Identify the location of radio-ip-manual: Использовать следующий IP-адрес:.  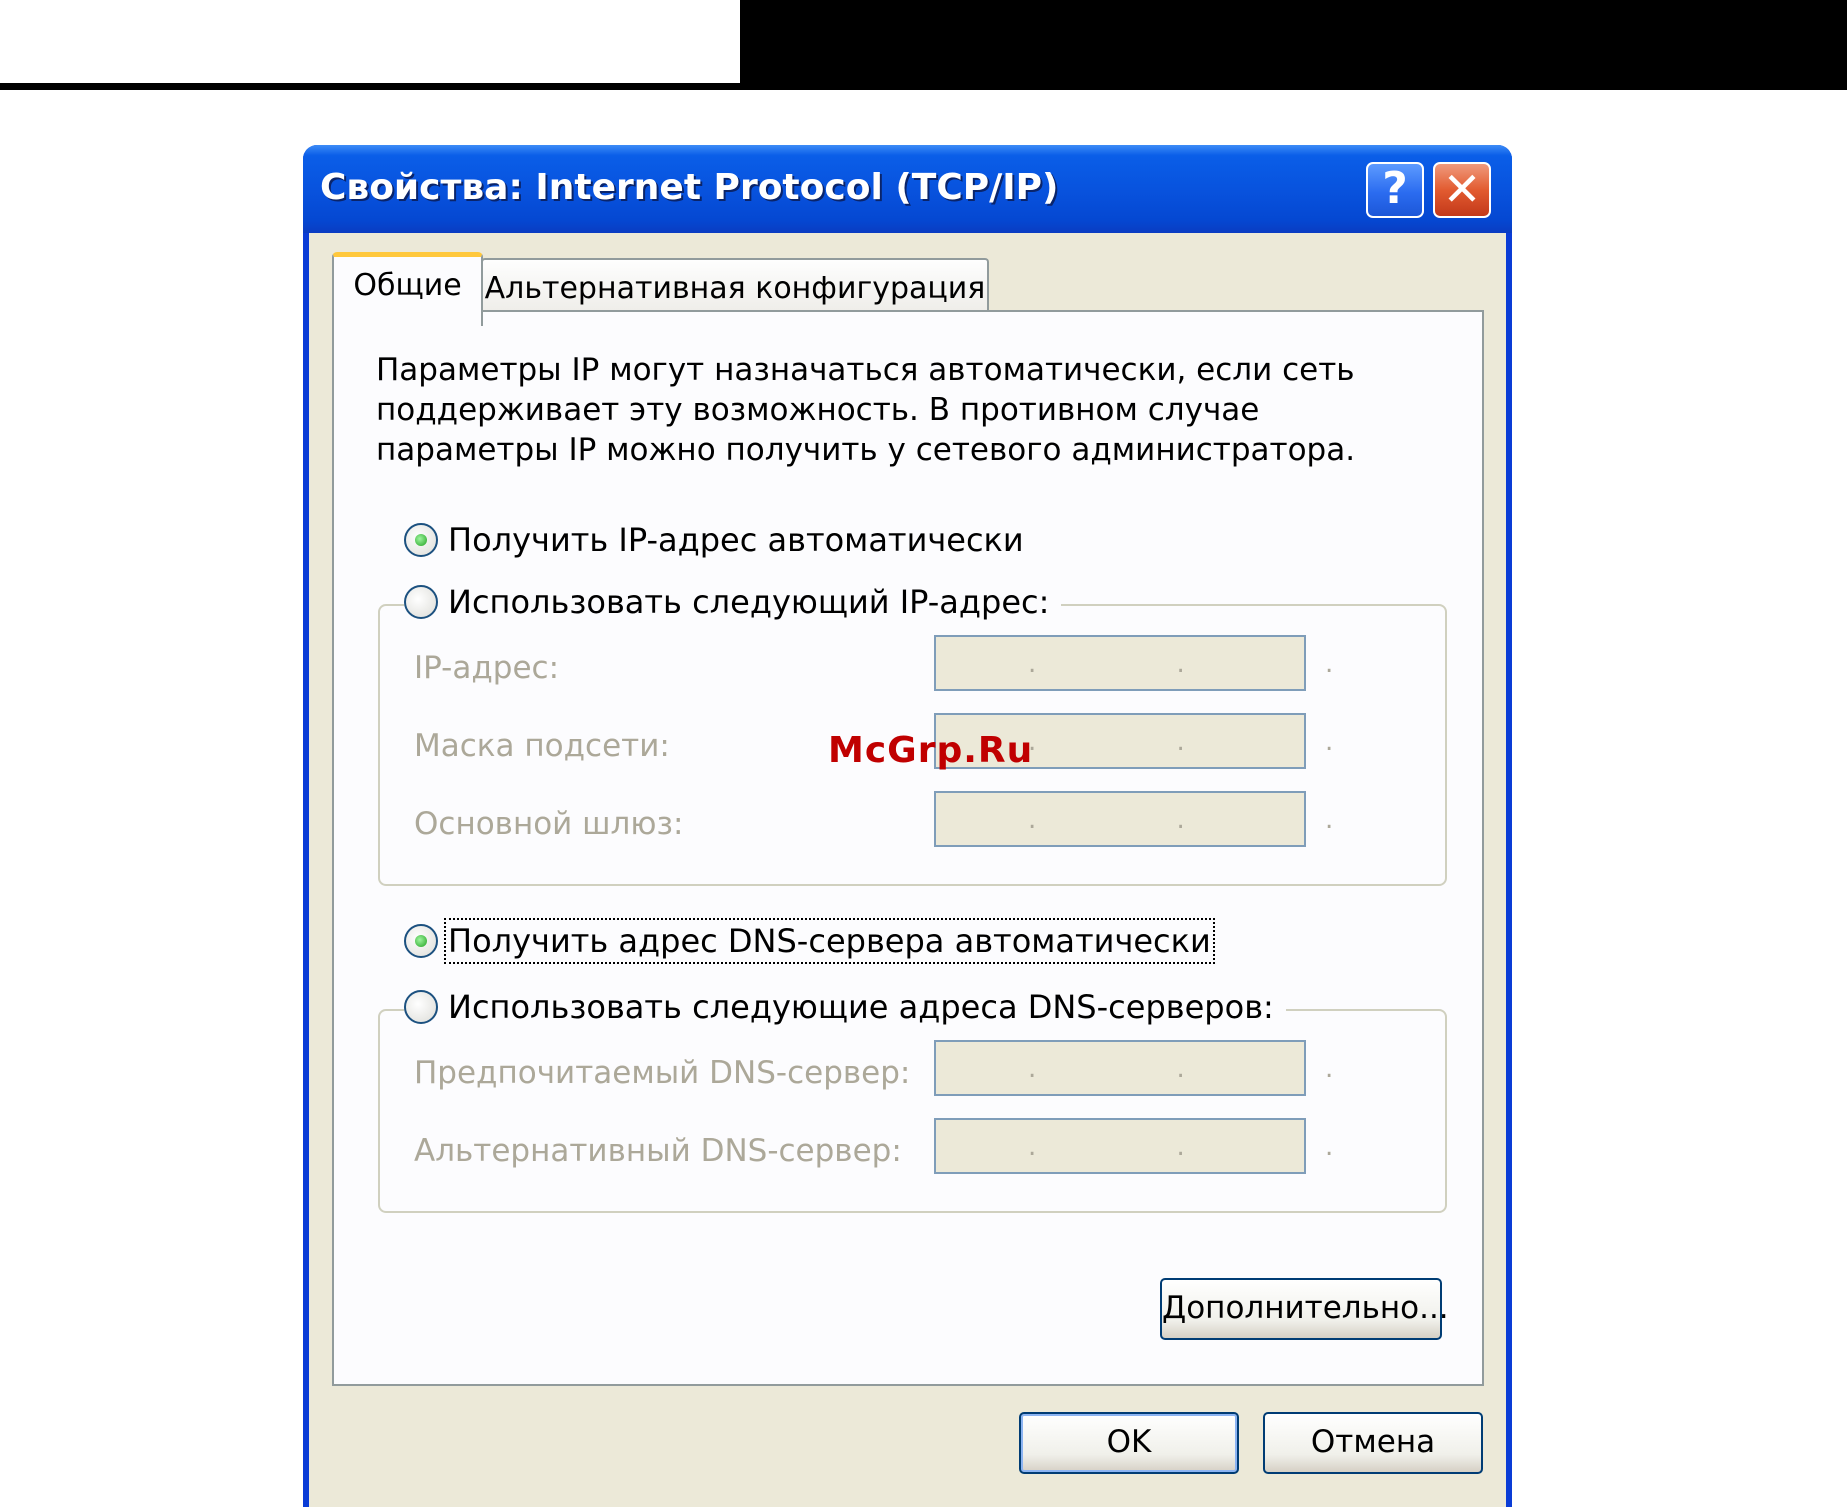
(733, 602).